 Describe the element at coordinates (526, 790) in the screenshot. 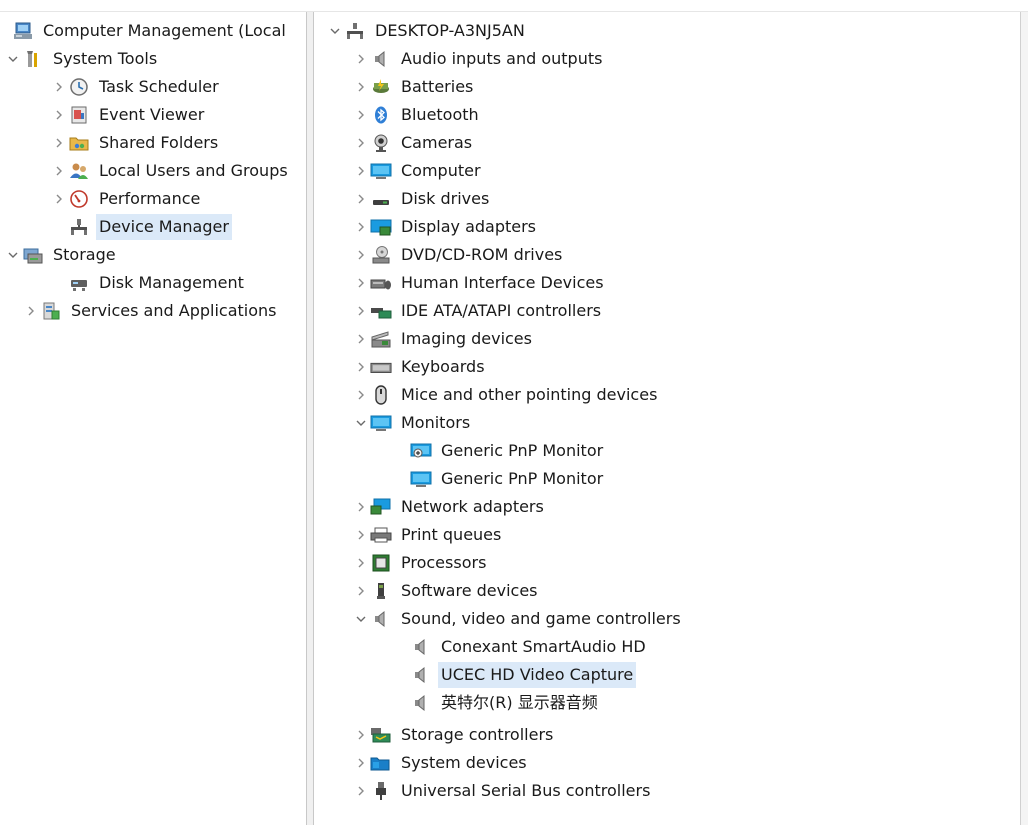

I see `device-label: Universal Serial Bus controllers` at that location.